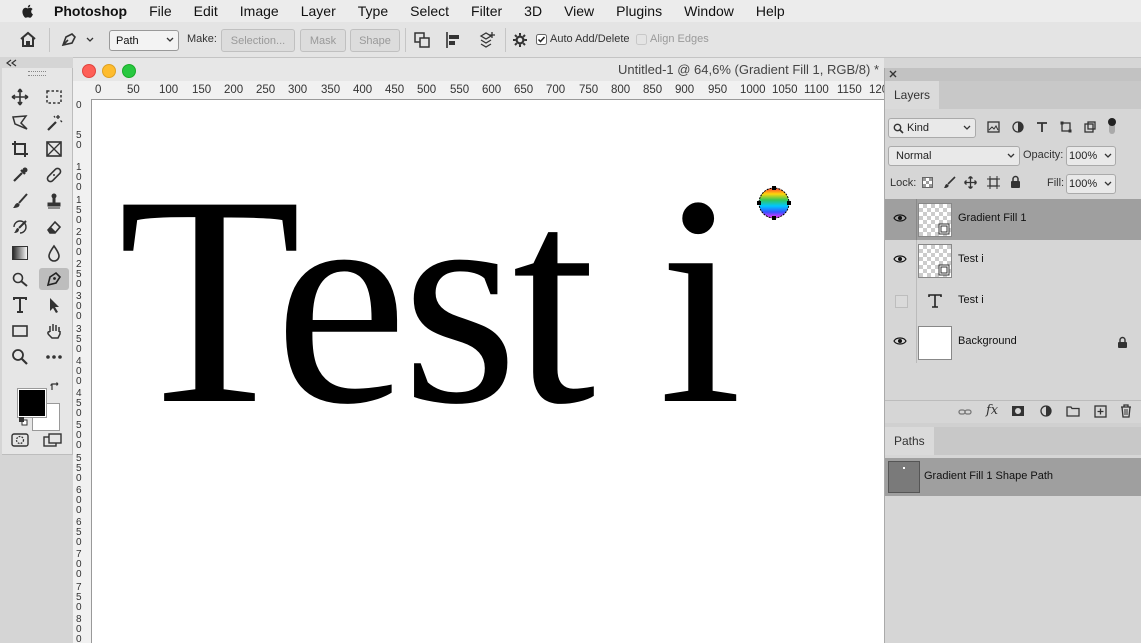  What do you see at coordinates (54, 357) in the screenshot?
I see `edit-toolbar-button` at bounding box center [54, 357].